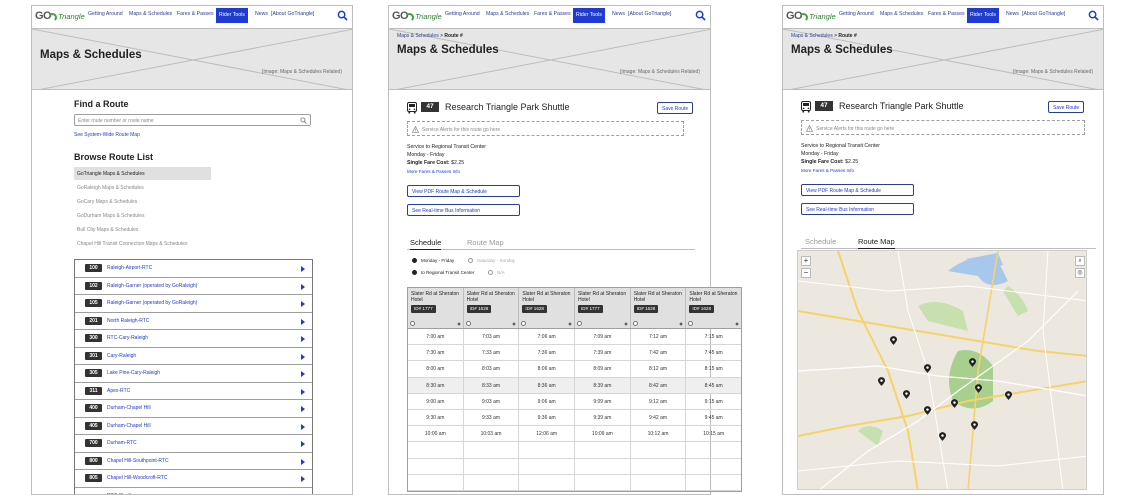 The width and height of the screenshot is (1139, 495). I want to click on route-list-row: 405 Durham-Chapel Hill, so click(193, 426).